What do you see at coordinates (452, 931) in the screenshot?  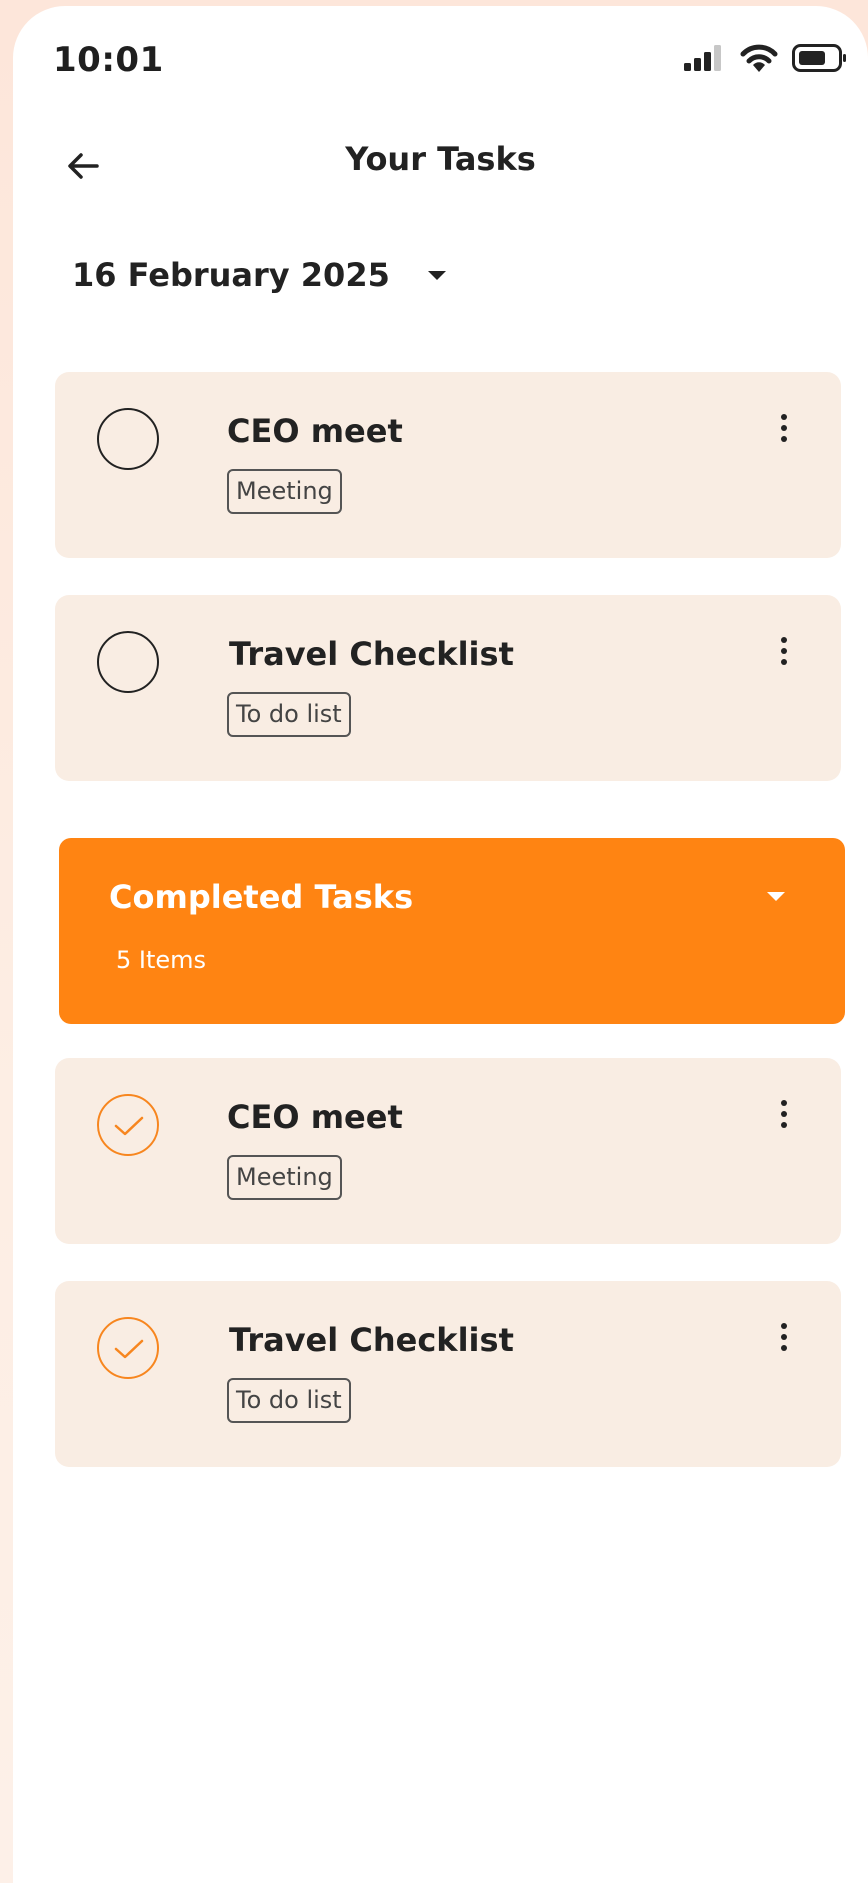 I see `completed-tasks-header: Completed Tasks 5 Items` at bounding box center [452, 931].